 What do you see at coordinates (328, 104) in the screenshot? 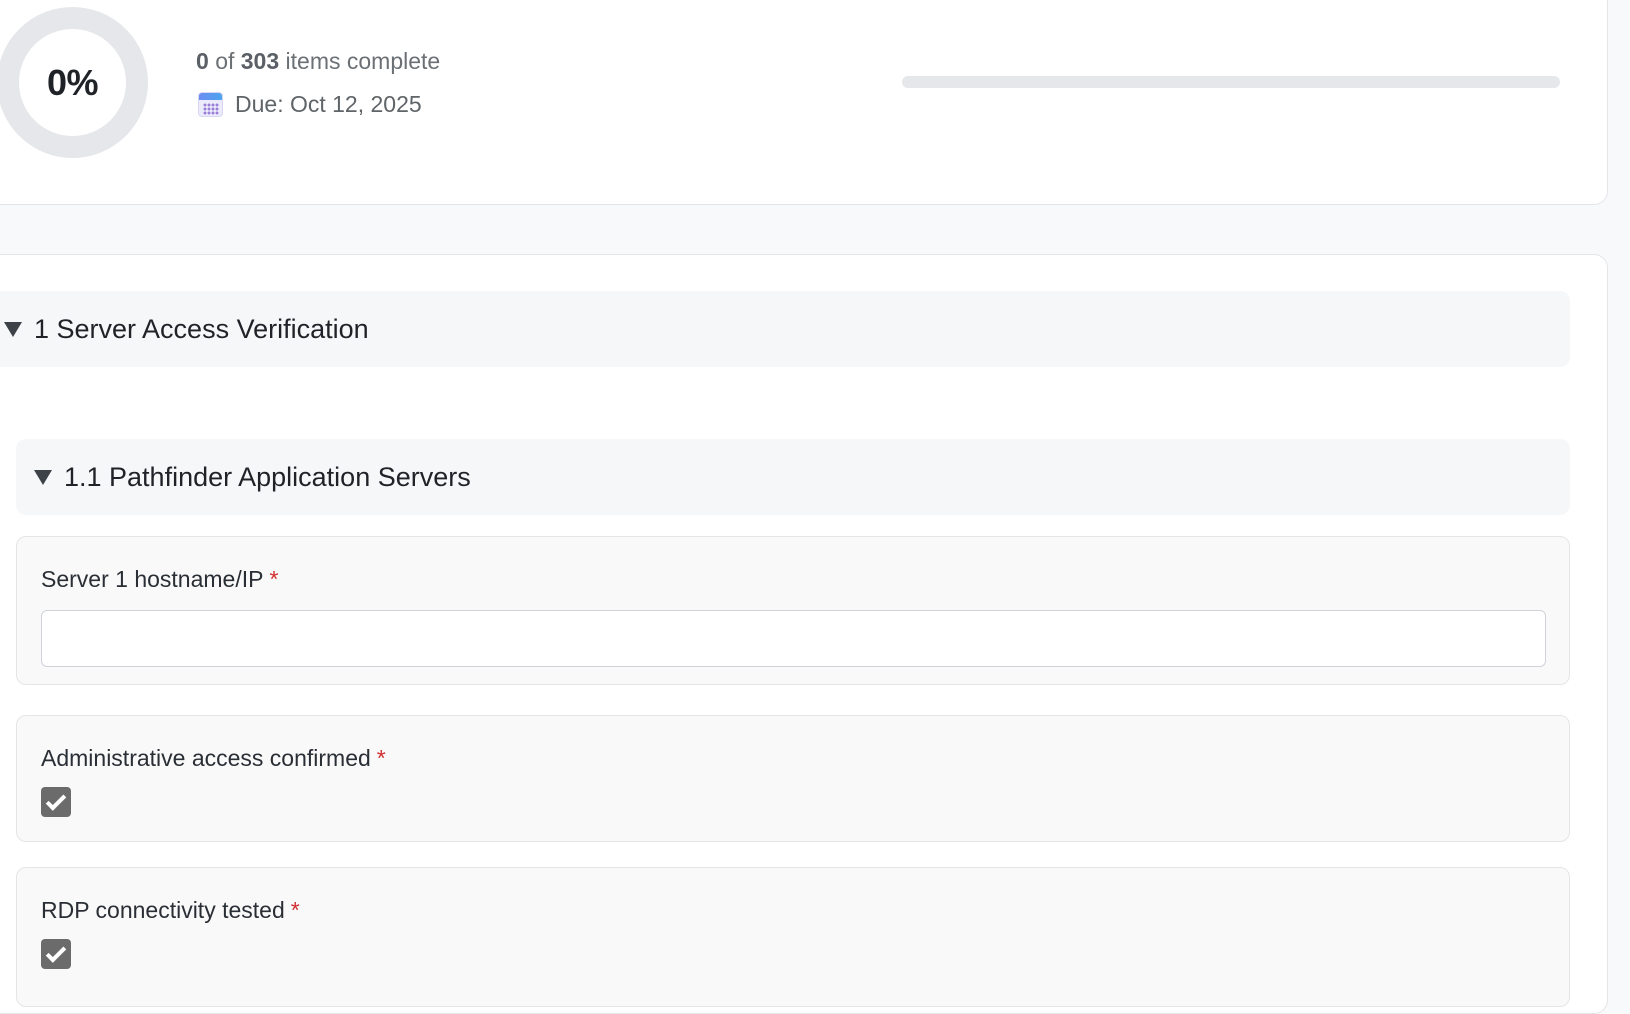
I see `due-date-label: Due: Oct 12, 2025` at bounding box center [328, 104].